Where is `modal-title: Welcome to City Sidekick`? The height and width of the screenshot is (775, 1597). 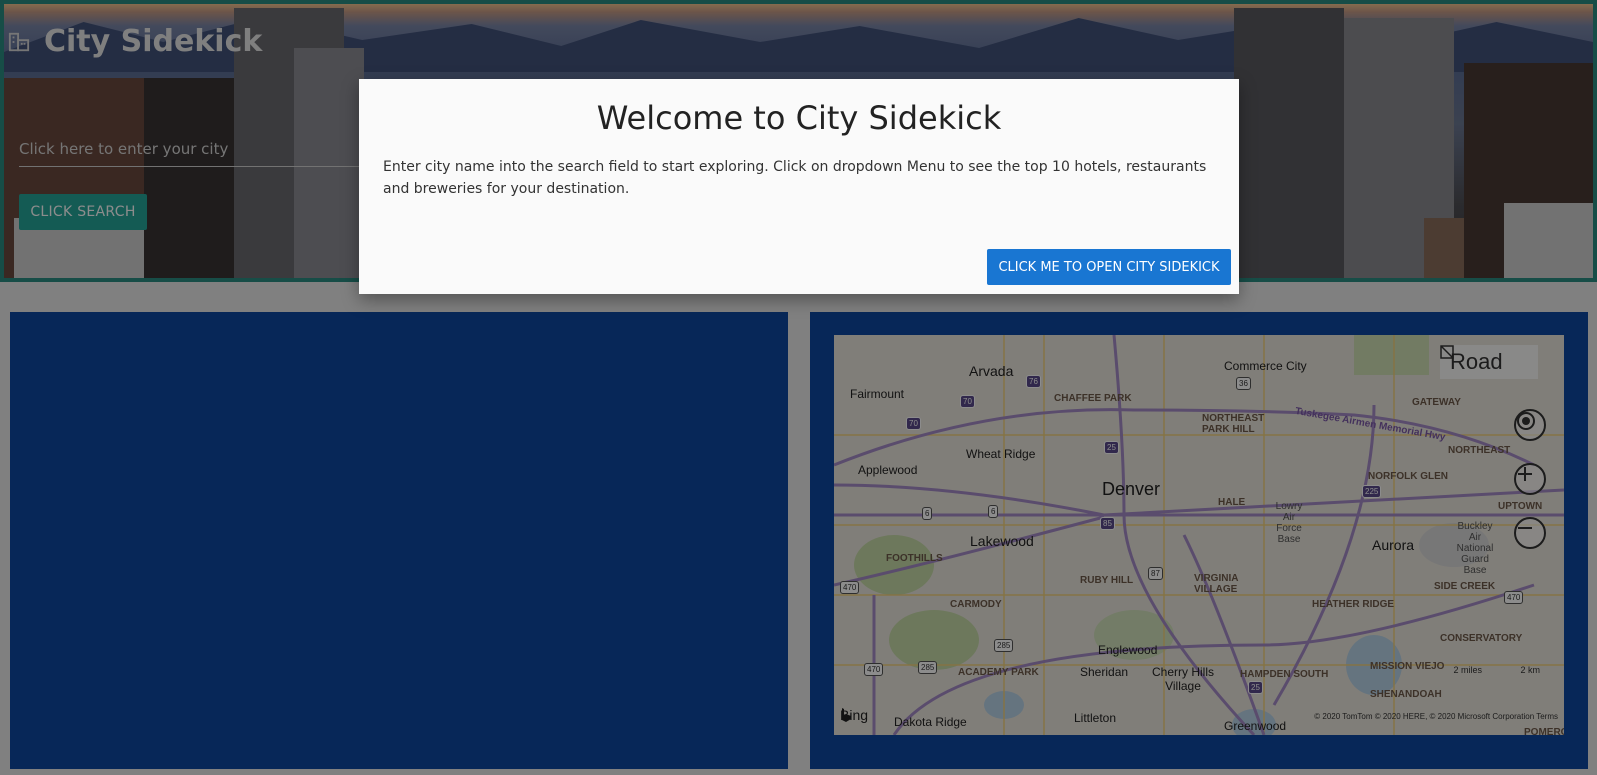 modal-title: Welcome to City Sidekick is located at coordinates (799, 118).